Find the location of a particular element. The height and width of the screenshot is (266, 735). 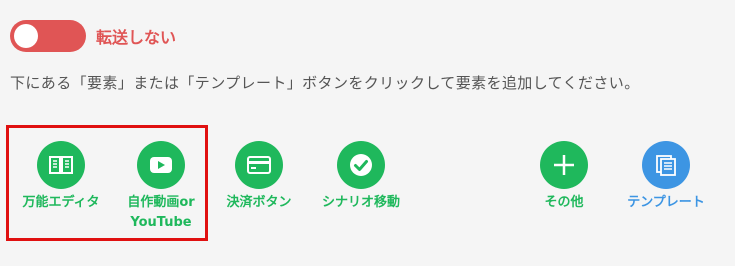

video-play-icon is located at coordinates (161, 165).